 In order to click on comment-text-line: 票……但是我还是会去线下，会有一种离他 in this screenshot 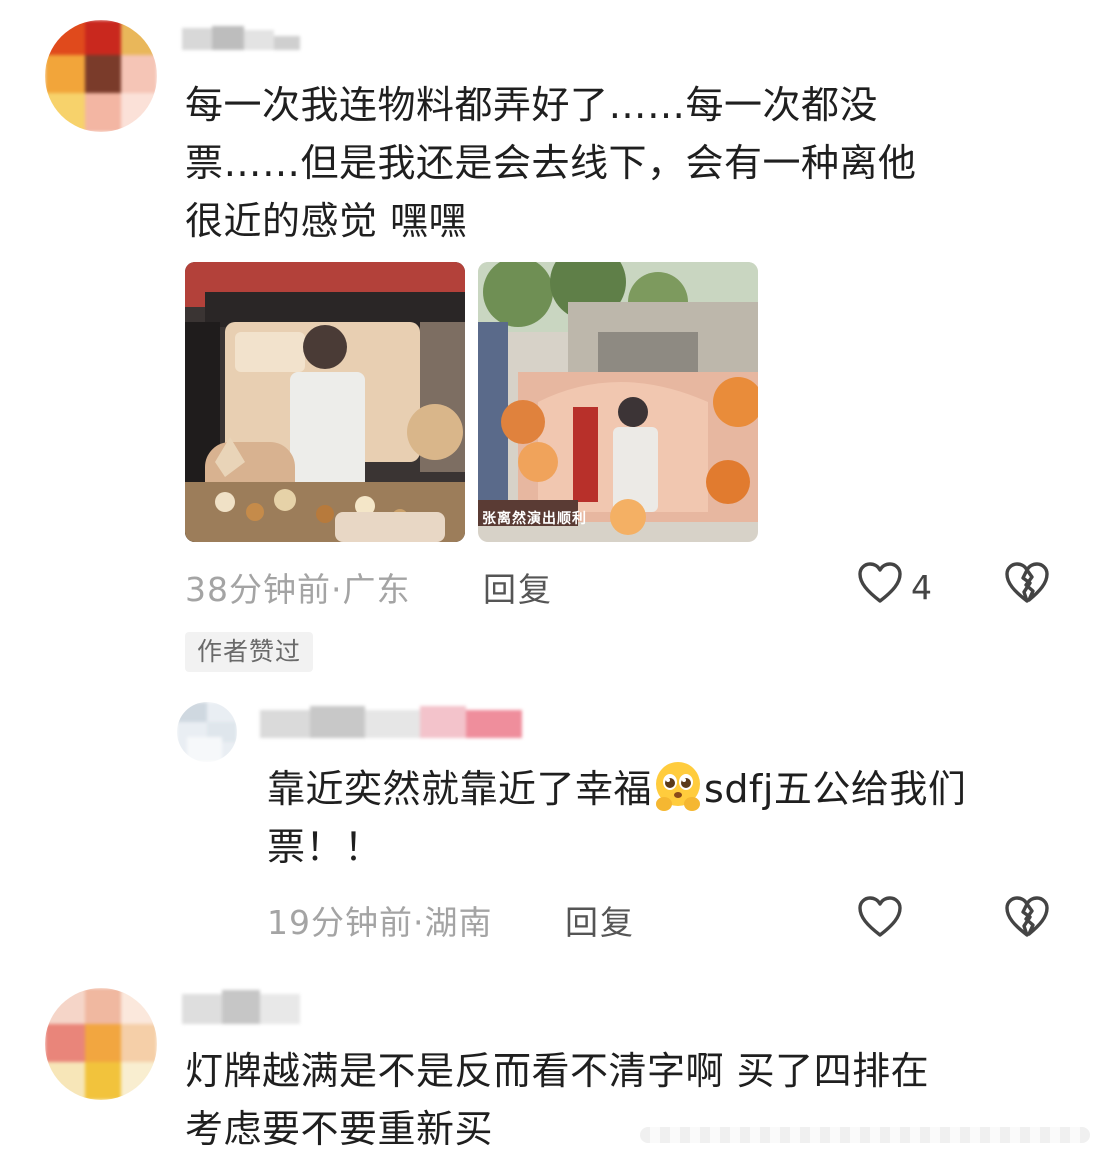, I will do `click(551, 163)`.